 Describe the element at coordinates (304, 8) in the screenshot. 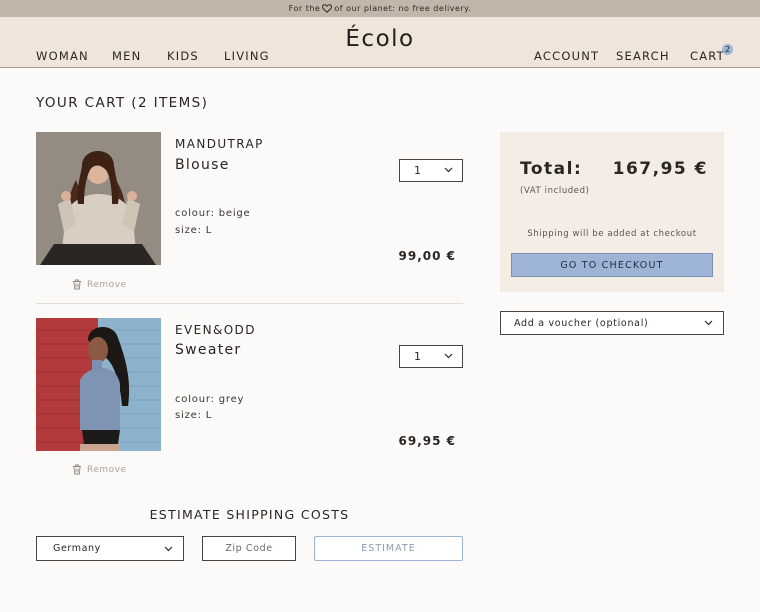

I see `promo-text-before: For the` at that location.